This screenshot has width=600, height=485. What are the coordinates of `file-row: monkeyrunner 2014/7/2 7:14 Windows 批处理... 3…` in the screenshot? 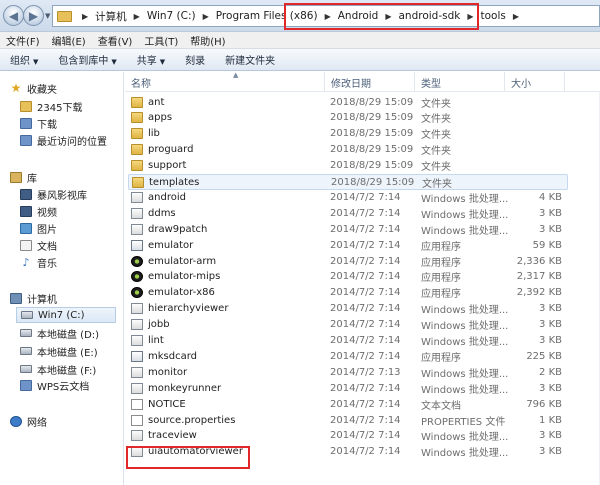 It's located at (348, 388).